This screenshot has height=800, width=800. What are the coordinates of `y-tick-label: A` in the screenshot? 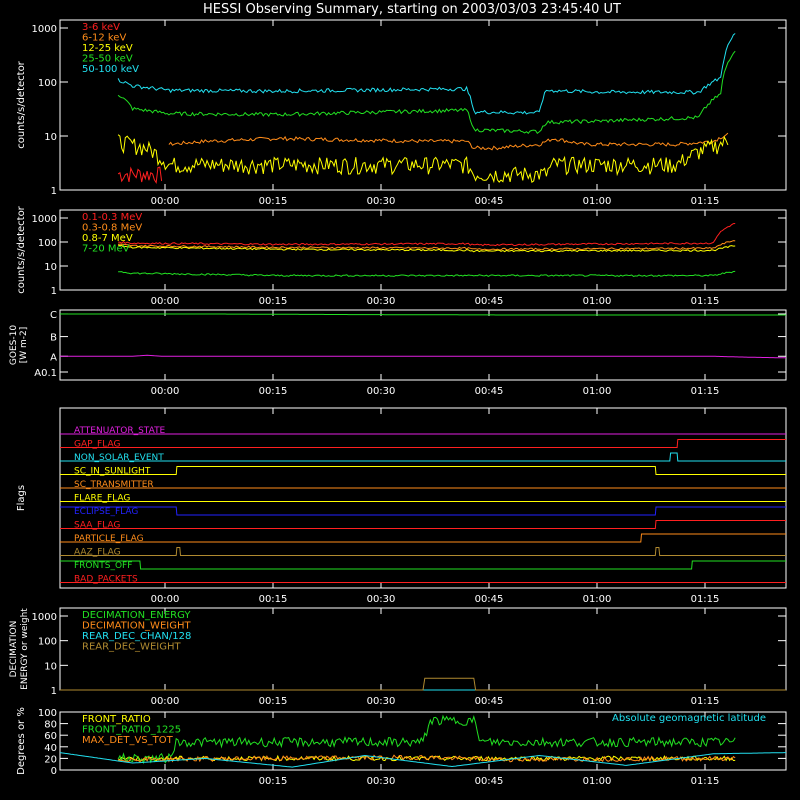 It's located at (53, 357).